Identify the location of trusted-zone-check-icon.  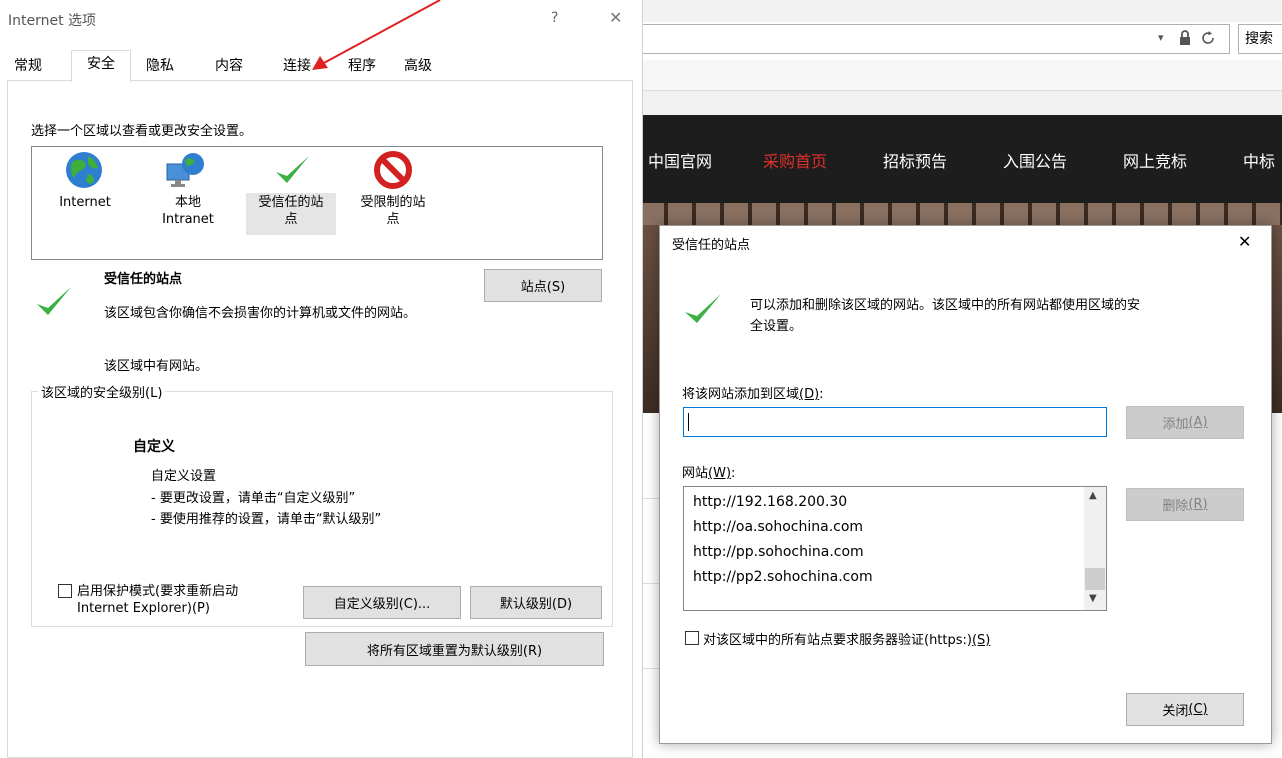
(54, 301).